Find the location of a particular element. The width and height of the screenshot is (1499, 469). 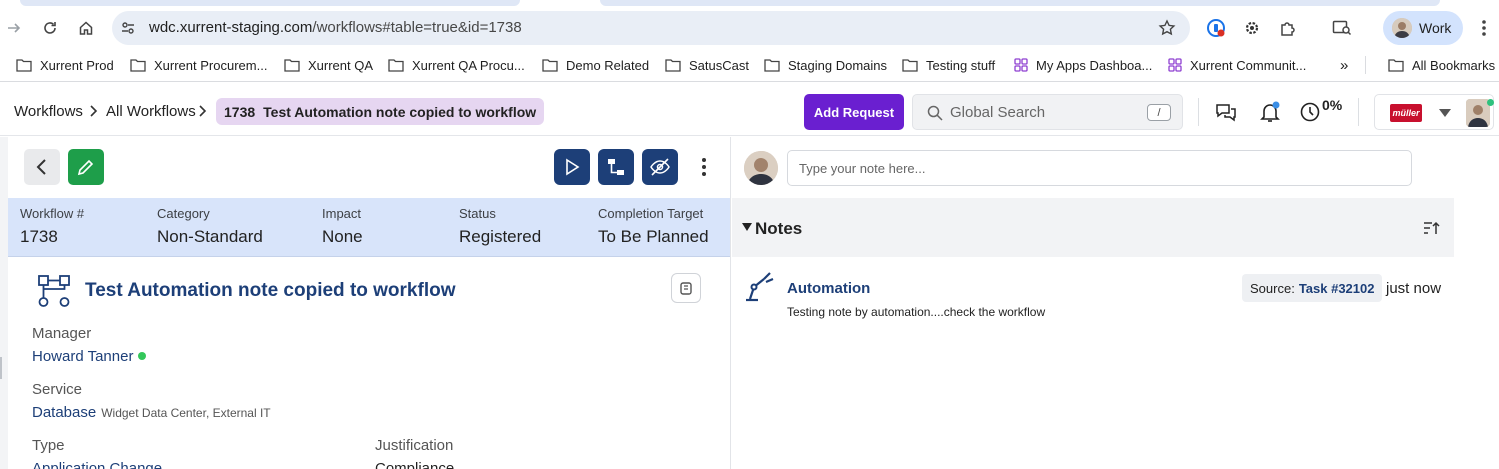

hierarchy-icon is located at coordinates (616, 167).